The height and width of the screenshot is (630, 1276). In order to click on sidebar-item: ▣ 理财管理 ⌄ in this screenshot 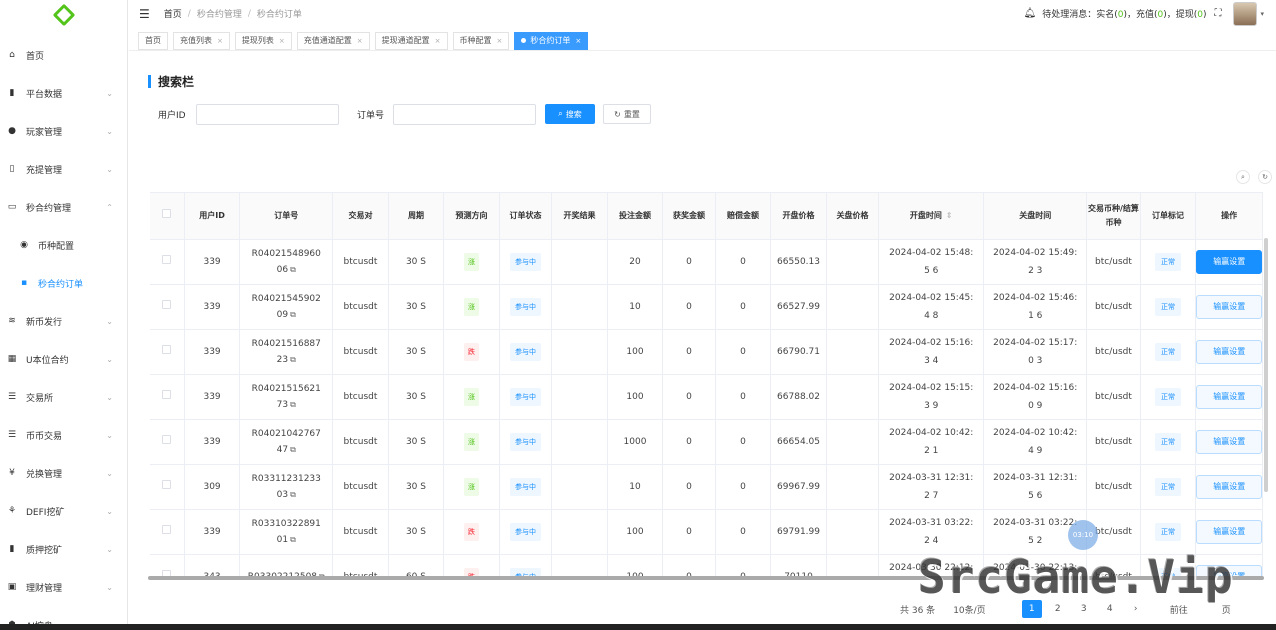, I will do `click(63, 587)`.